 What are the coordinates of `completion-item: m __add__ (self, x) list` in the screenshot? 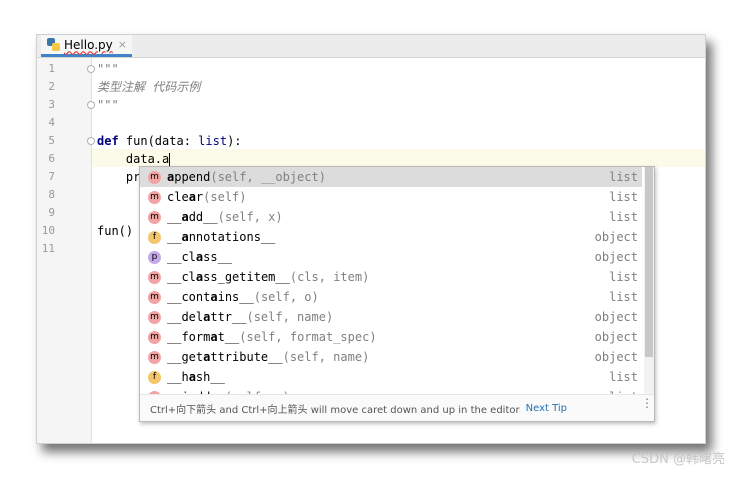 It's located at (391, 217).